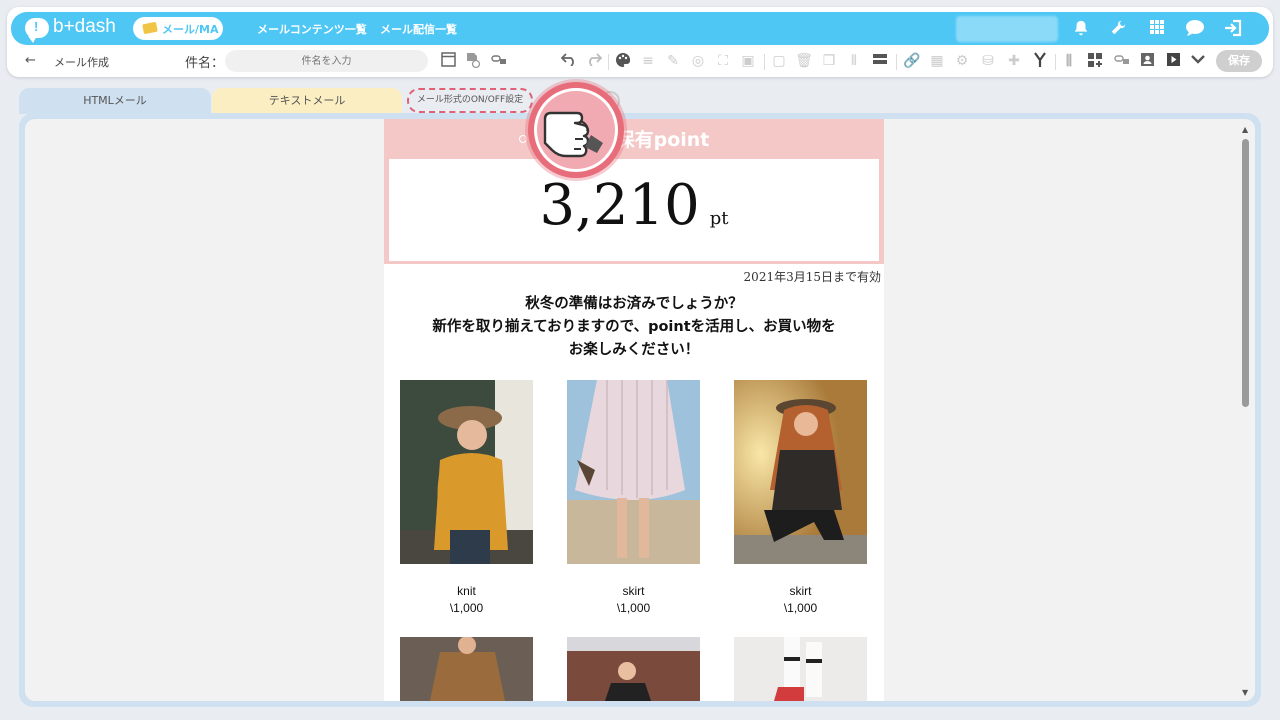 This screenshot has width=1280, height=720. I want to click on chain-link-icon: 🔗, so click(912, 61).